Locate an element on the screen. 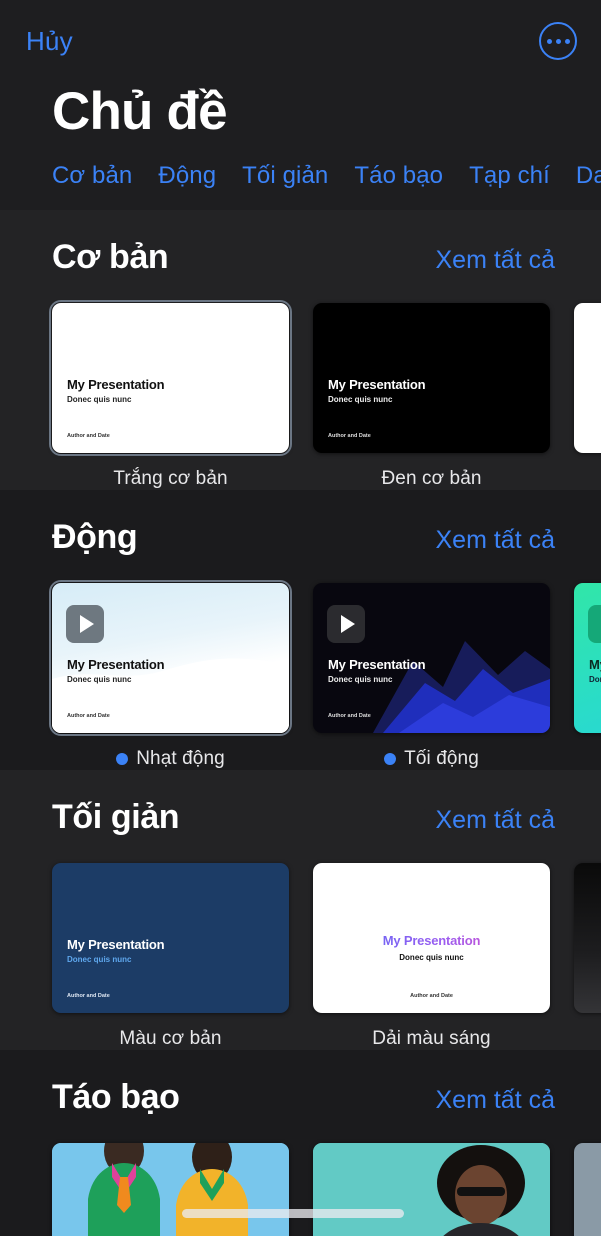 The width and height of the screenshot is (601, 1236). tab-toi-gian: Tối giản is located at coordinates (285, 176).